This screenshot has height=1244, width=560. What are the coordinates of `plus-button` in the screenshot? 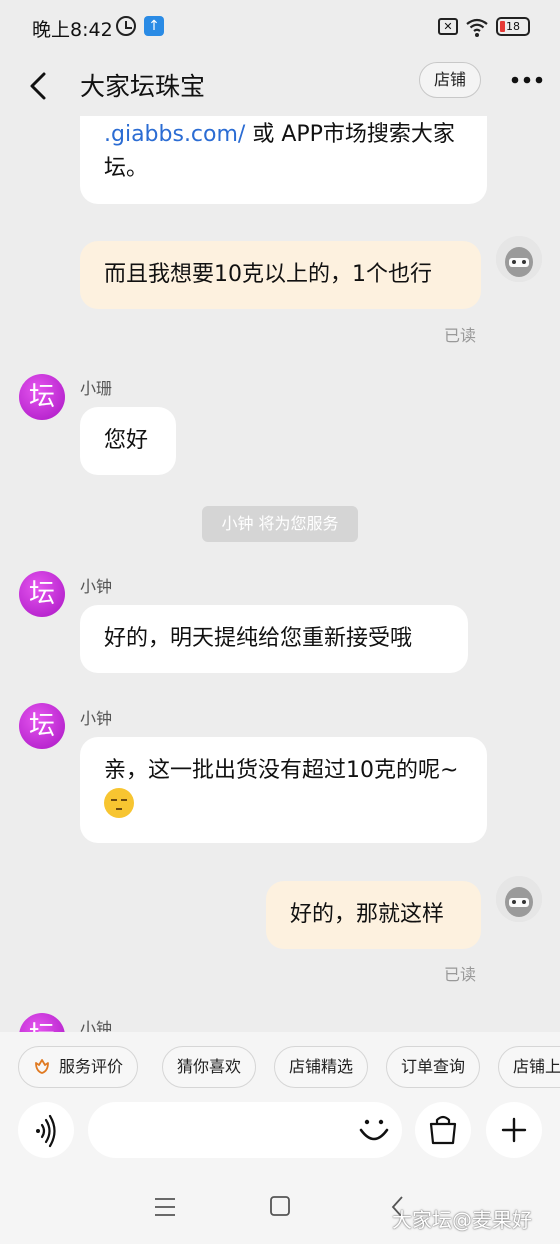 It's located at (514, 1130).